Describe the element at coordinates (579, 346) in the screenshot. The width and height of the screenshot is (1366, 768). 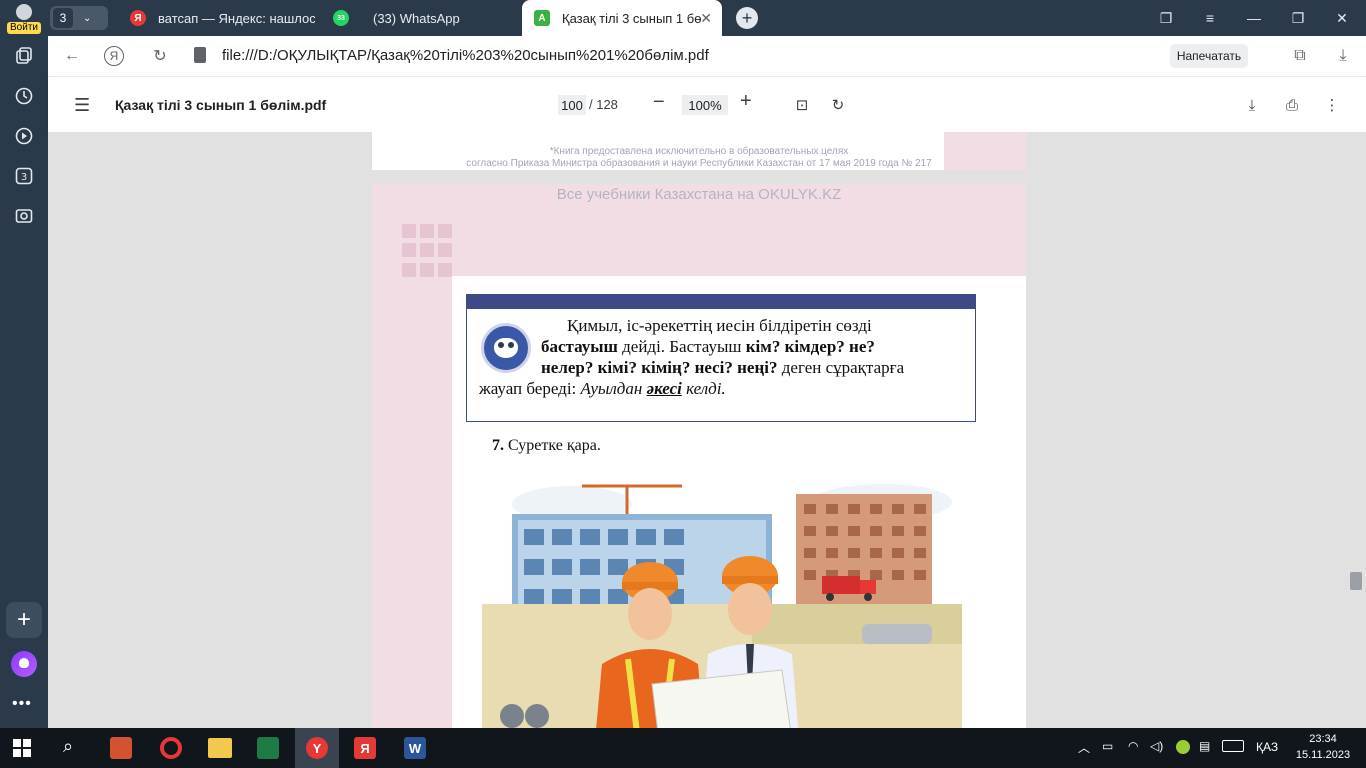
I see `term-bold: бастауыш` at that location.